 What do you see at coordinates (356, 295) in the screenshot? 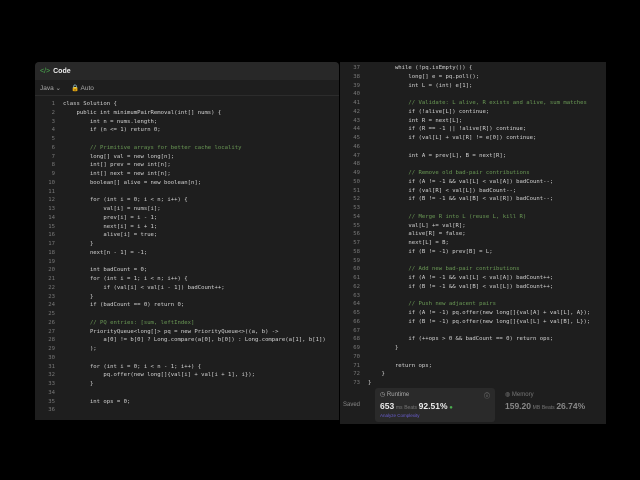
I see `line-number: 63` at bounding box center [356, 295].